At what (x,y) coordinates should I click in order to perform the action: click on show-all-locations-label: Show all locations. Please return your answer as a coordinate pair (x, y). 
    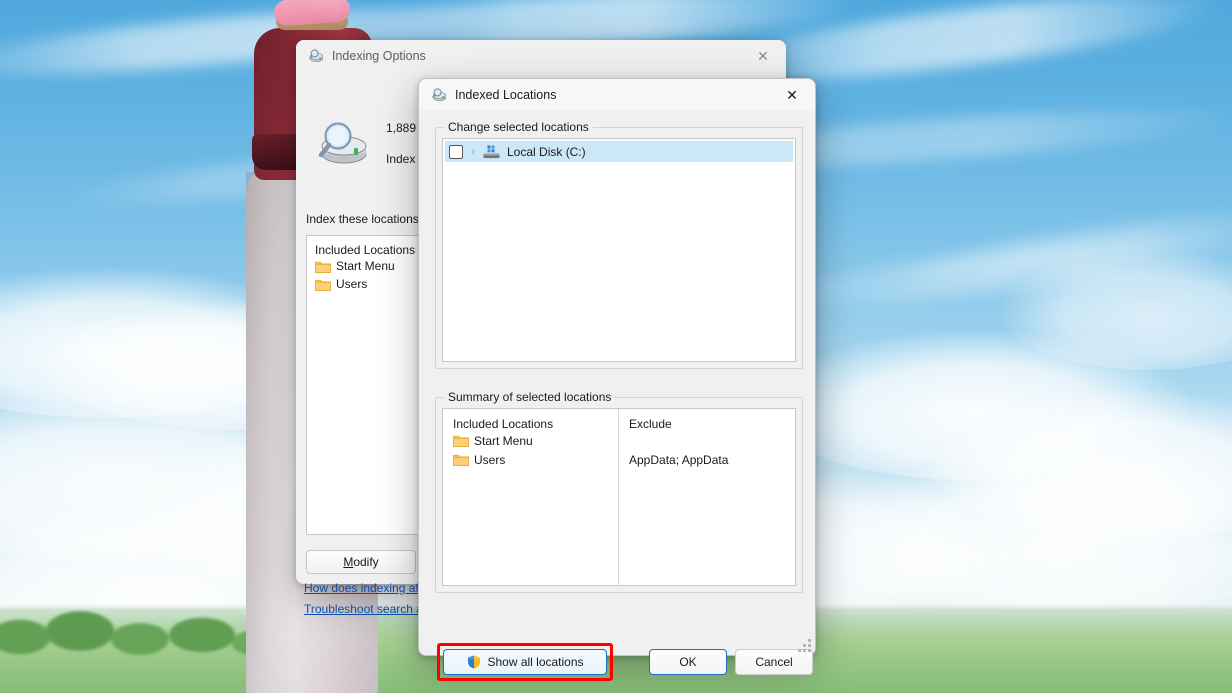
    Looking at the image, I should click on (535, 662).